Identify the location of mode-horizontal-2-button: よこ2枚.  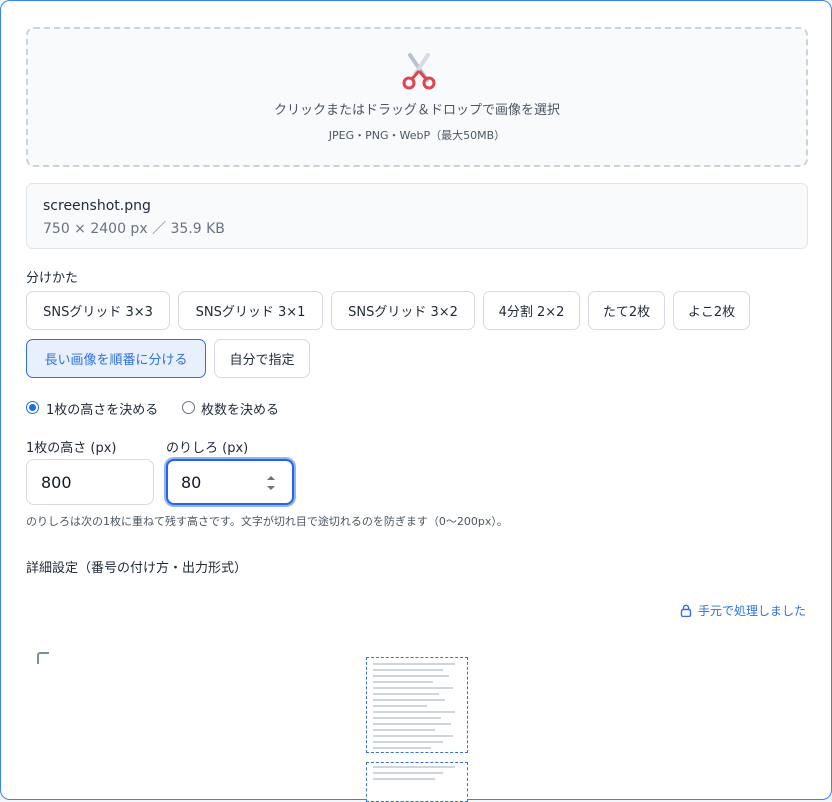
(711, 310).